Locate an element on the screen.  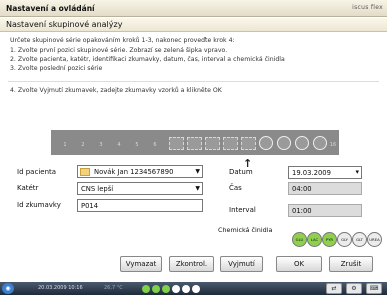
settings-icon: ⚙ is located at coordinates (354, 288).